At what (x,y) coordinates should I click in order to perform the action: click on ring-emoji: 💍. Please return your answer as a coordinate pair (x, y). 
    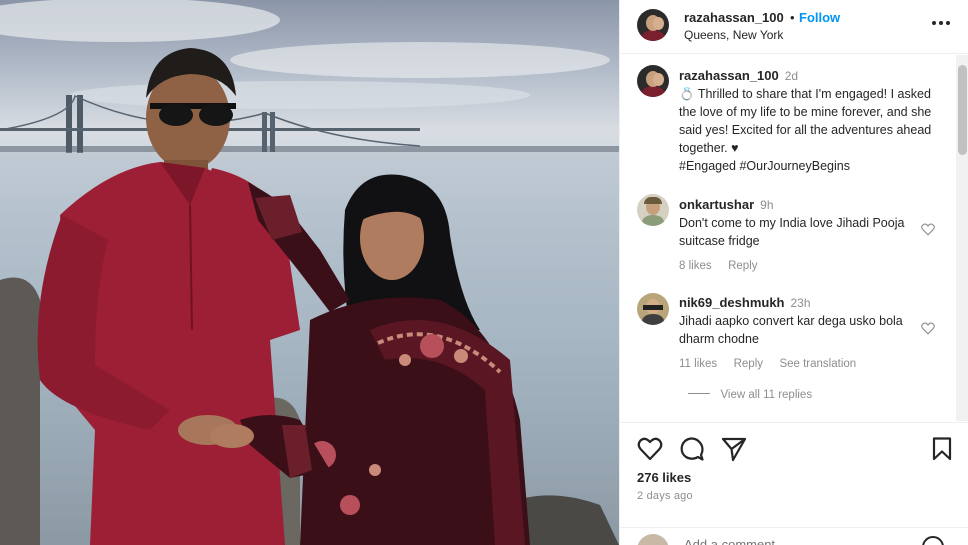
    Looking at the image, I should click on (687, 94).